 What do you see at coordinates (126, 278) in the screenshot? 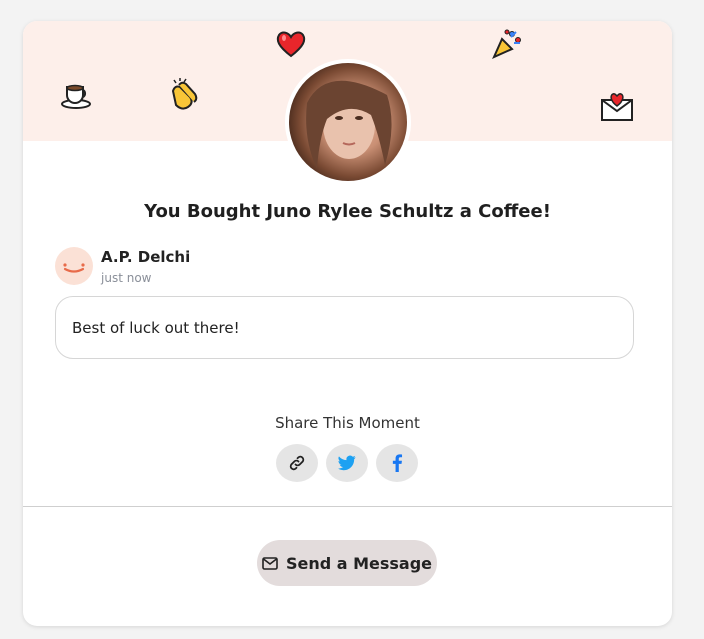
I see `supporter-timestamp: just now` at bounding box center [126, 278].